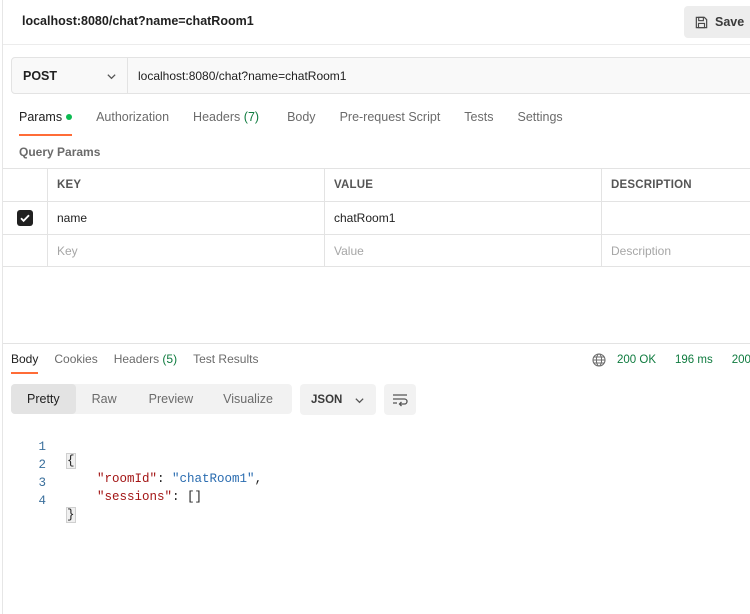  What do you see at coordinates (138, 21) in the screenshot?
I see `request-title: localhost:8080/chat?name=chatRoom1` at bounding box center [138, 21].